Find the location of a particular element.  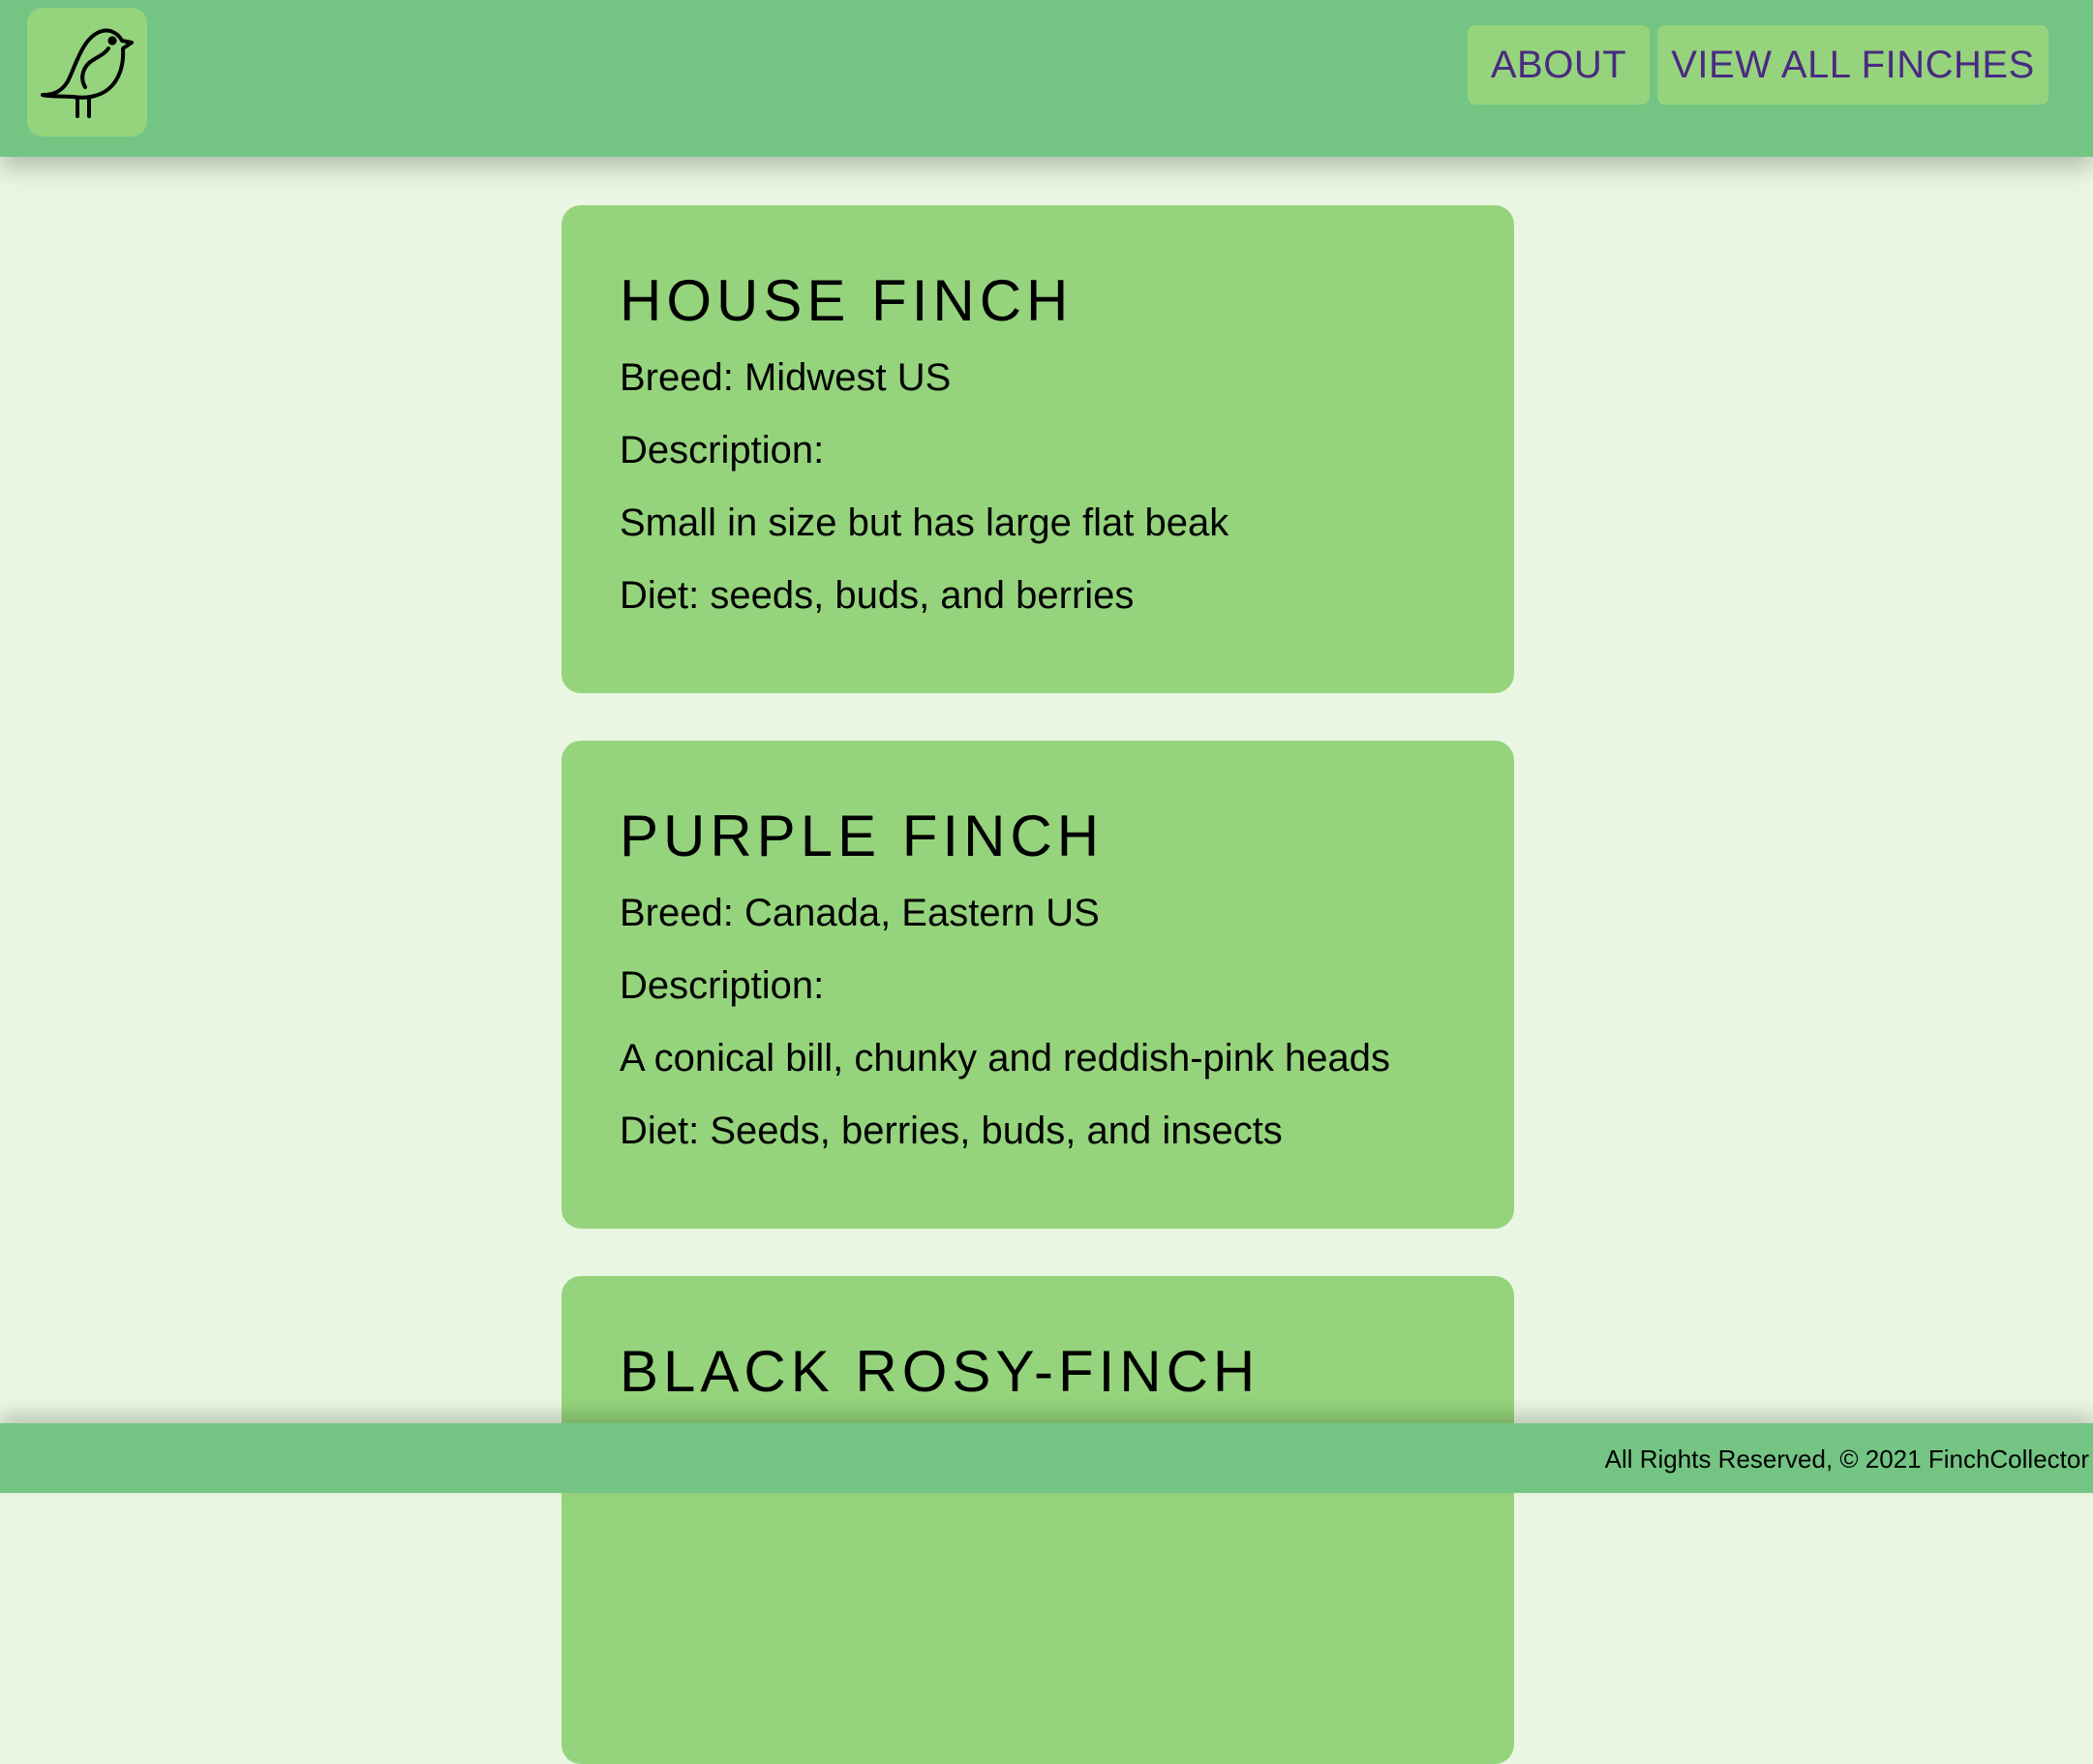

finch-diet: Diet: seeds, buds, and berries is located at coordinates (878, 595).